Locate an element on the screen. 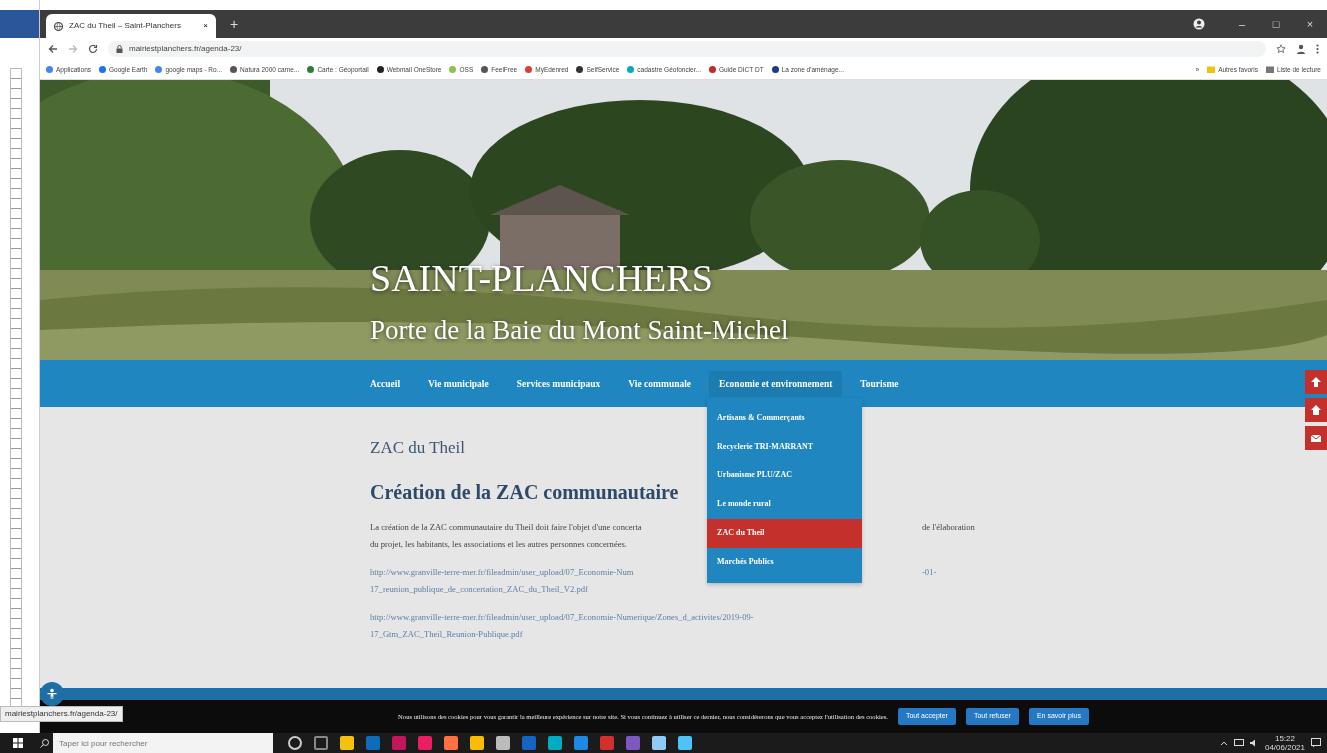 The height and width of the screenshot is (753, 1327). minimize-button: – is located at coordinates (1242, 24).